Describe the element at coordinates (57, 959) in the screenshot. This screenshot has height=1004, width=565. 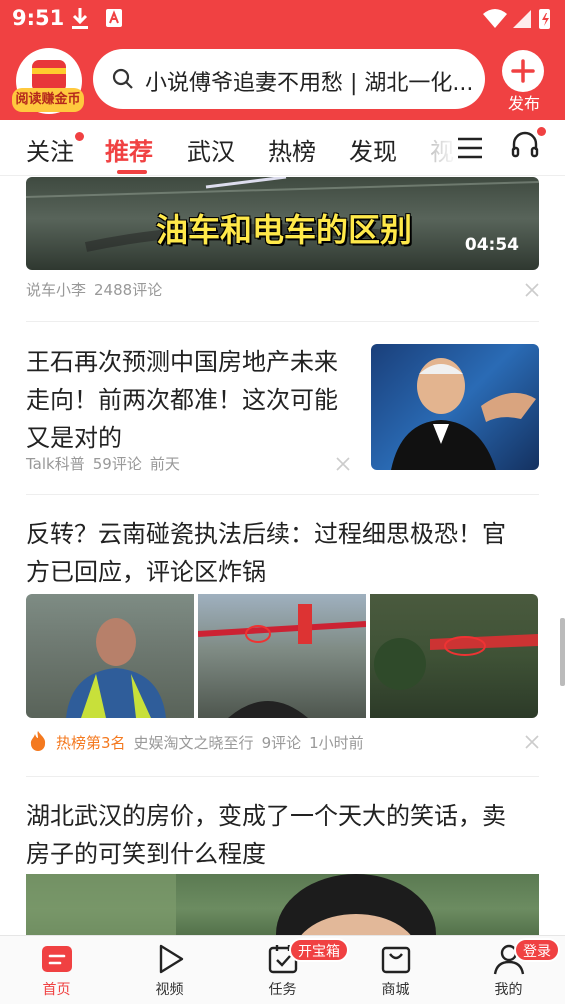
I see `home-icon` at that location.